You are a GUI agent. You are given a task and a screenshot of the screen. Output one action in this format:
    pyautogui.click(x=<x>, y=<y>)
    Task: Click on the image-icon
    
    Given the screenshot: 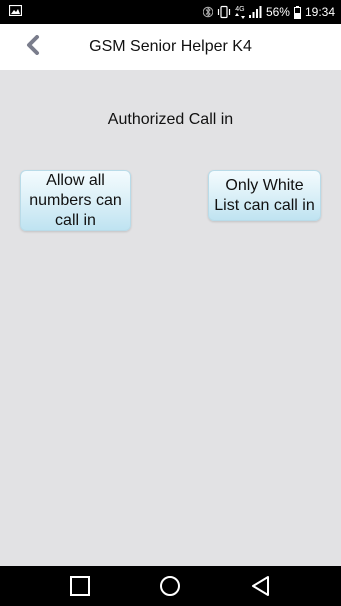 What is the action you would take?
    pyautogui.click(x=15, y=12)
    